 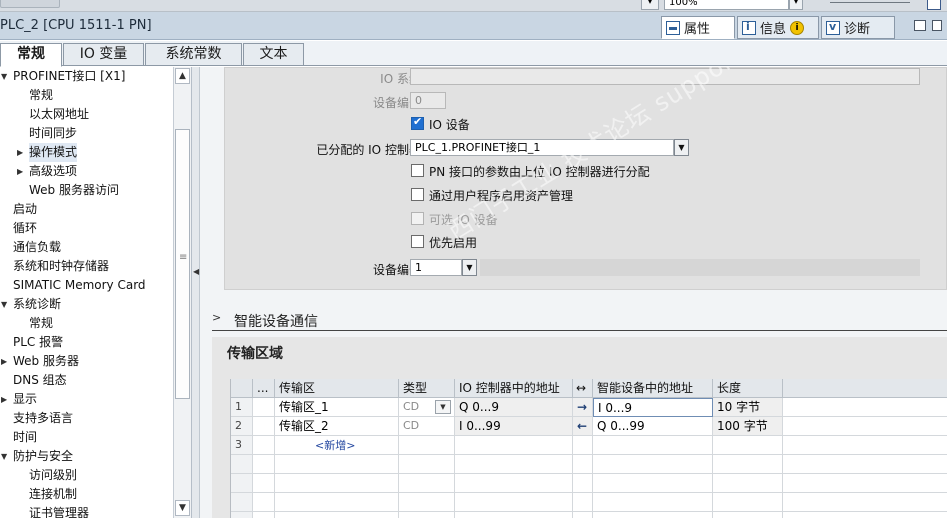 I want to click on nav-item: ▼ PROFINET接口 [X1], so click(x=86, y=76).